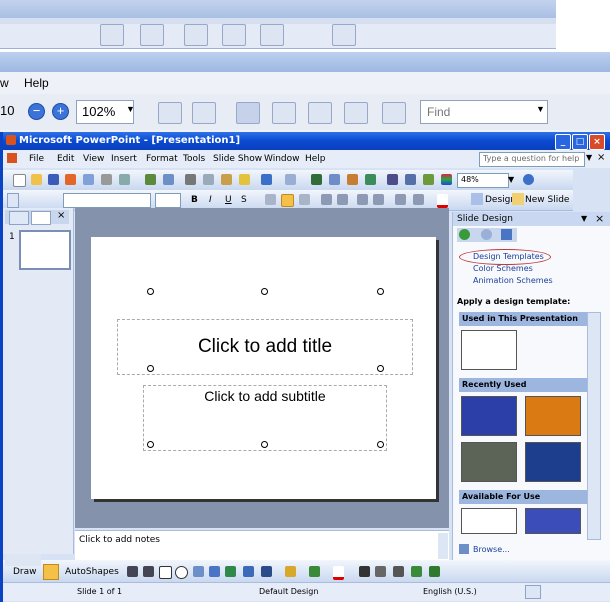 The image size is (610, 602). Describe the element at coordinates (23, 560) in the screenshot. I see `view-buttons` at that location.